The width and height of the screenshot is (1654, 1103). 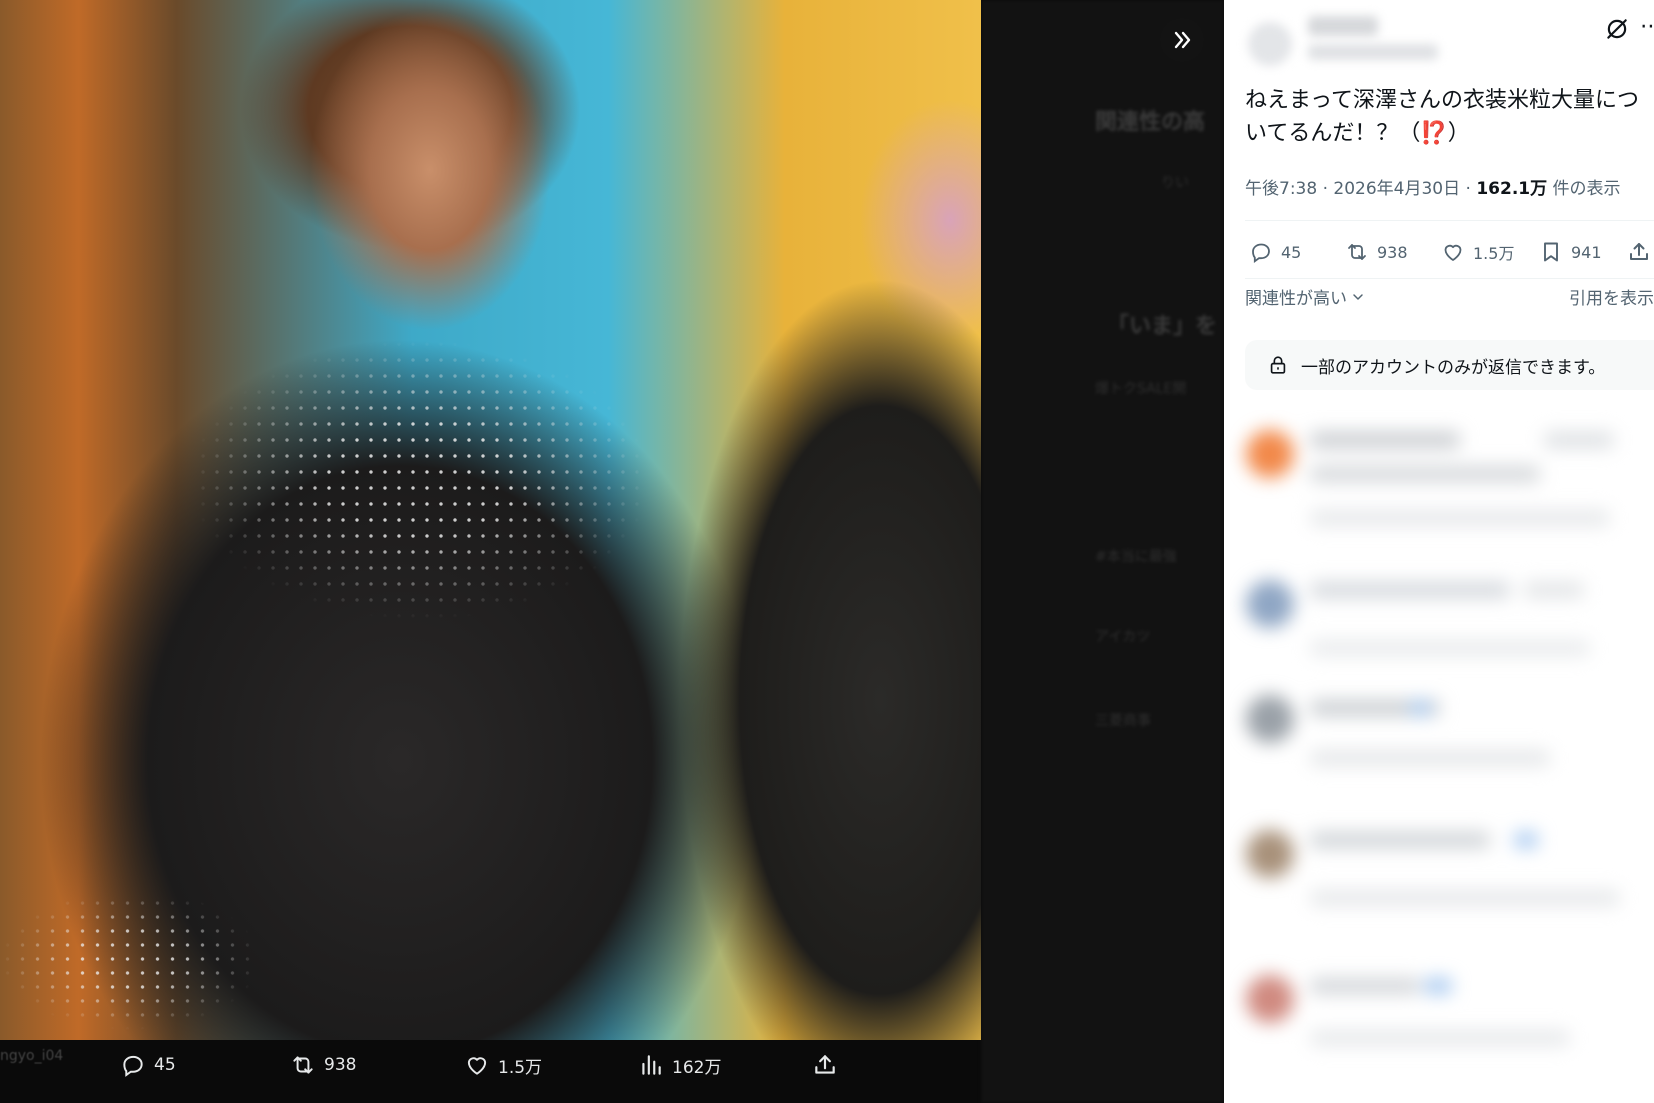 I want to click on share-button, so click(x=1639, y=252).